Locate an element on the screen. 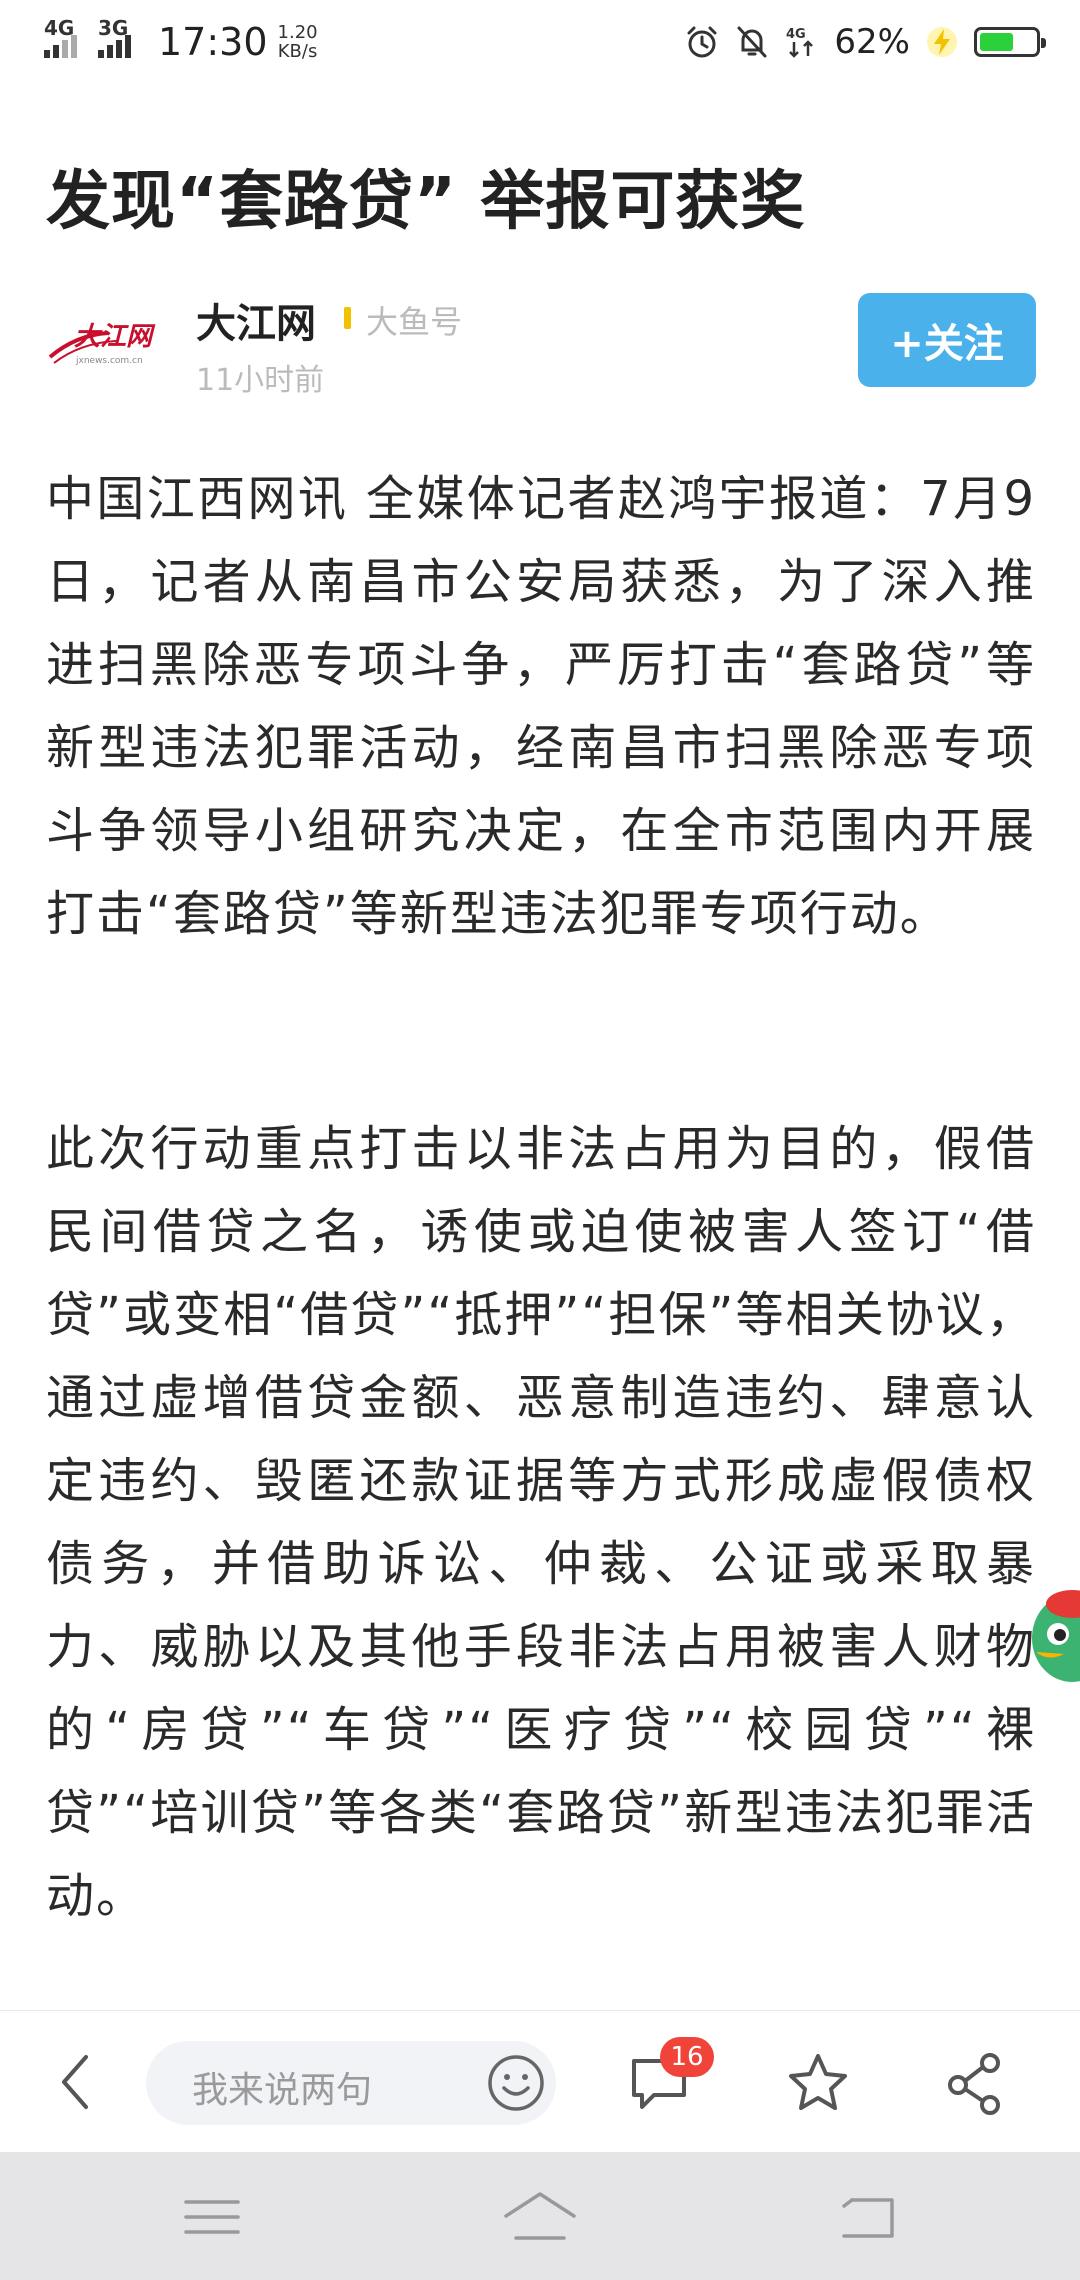 This screenshot has height=2280, width=1080. comment-placeholder: 我来说两句 is located at coordinates (282, 2090).